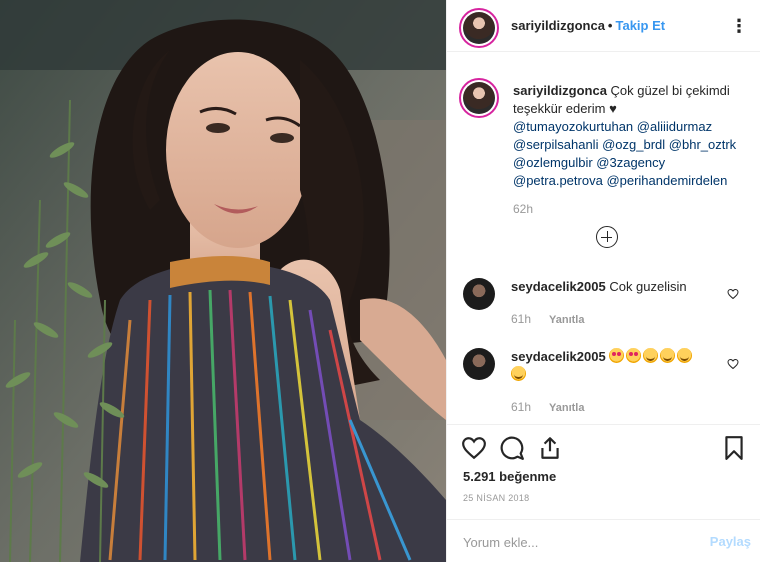 This screenshot has width=760, height=562. I want to click on post-actions: 5.291 beğenme 25 NİSAN 2018 Paylaş, so click(603, 493).